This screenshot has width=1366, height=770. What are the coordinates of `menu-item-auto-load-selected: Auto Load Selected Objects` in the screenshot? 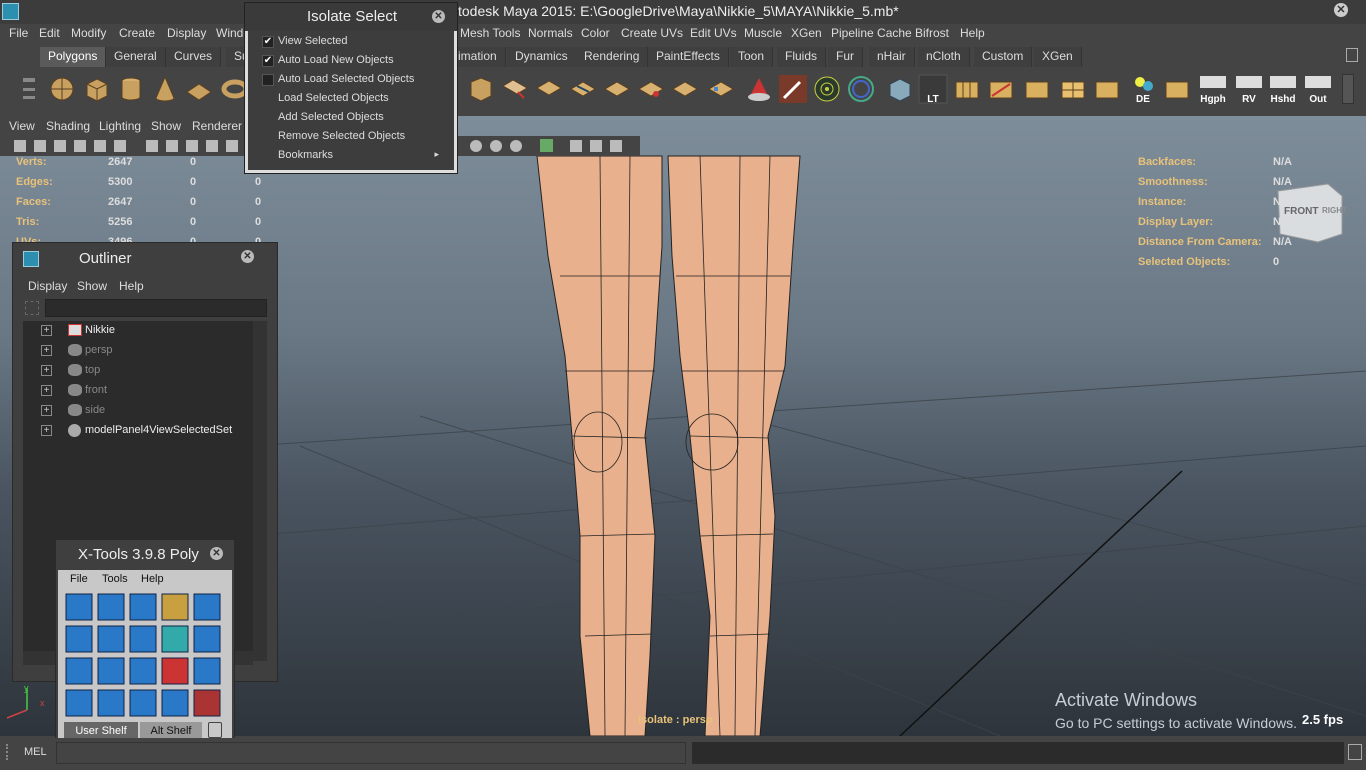 It's located at (351, 80).